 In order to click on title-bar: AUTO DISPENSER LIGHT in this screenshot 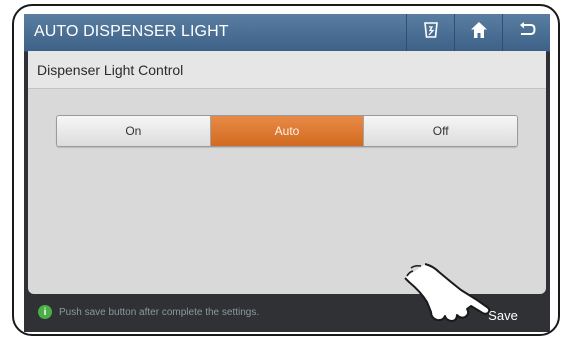, I will do `click(287, 33)`.